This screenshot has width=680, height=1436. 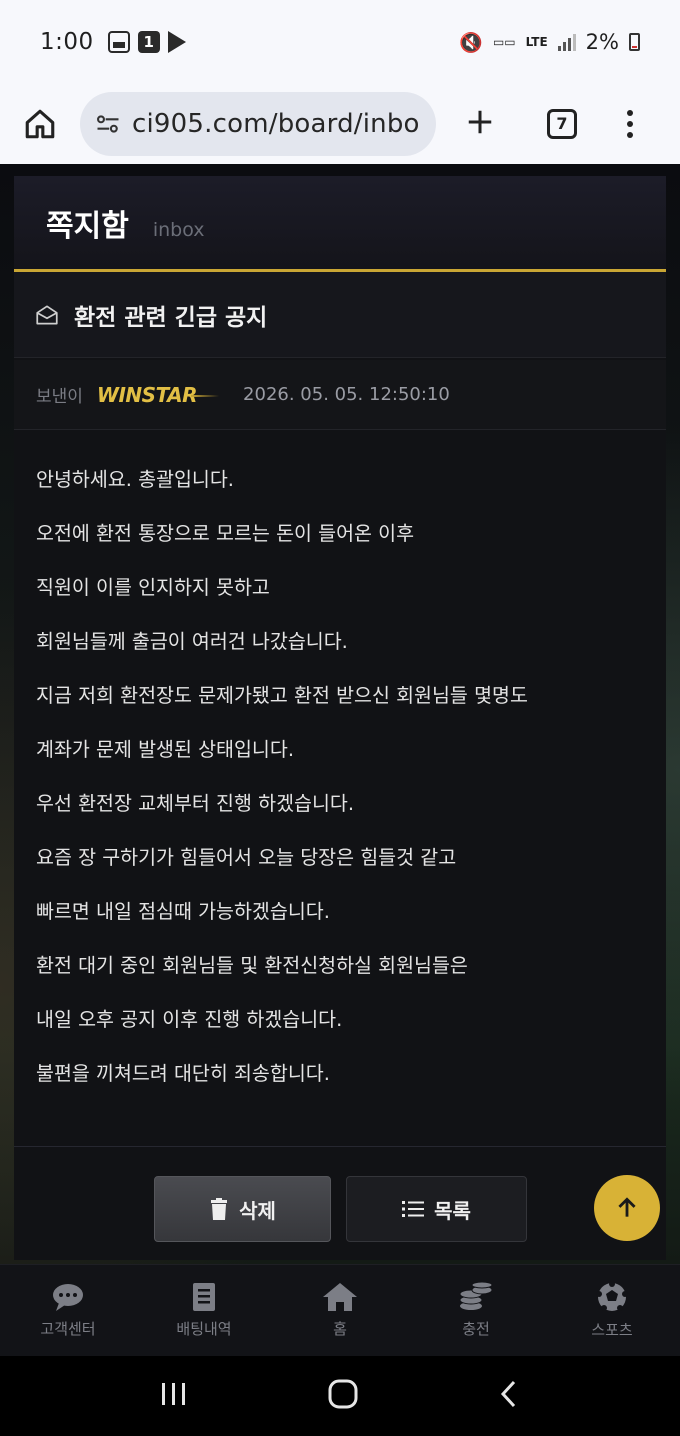 I want to click on site-settings-icon, so click(x=108, y=124).